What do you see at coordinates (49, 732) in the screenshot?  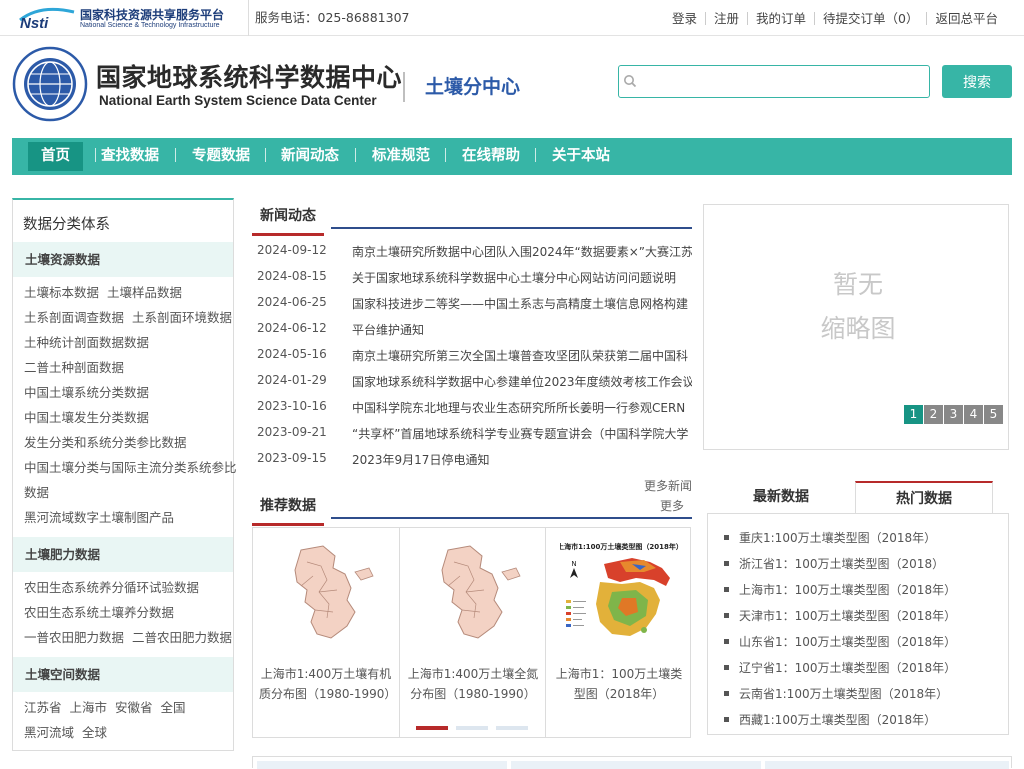 I see `sidebar-link: 黑河流域` at bounding box center [49, 732].